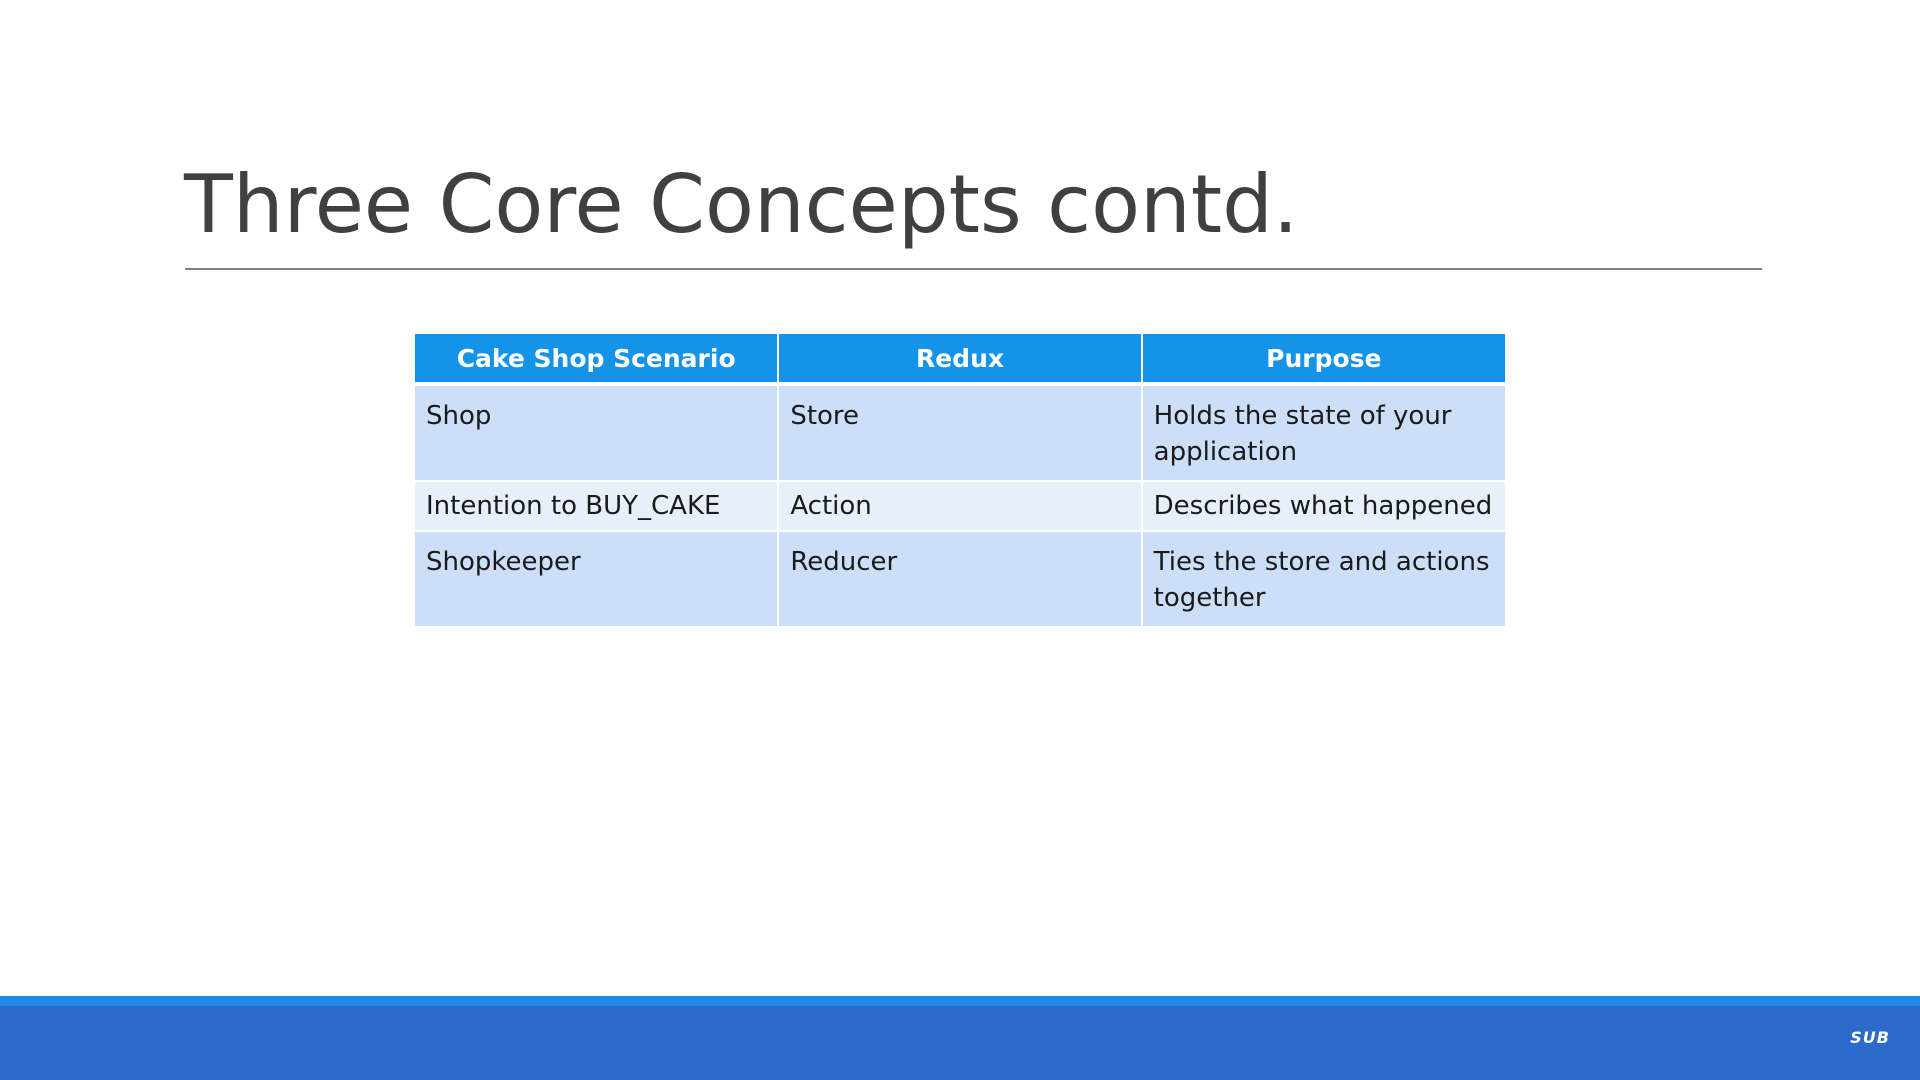 This screenshot has height=1080, width=1920. Describe the element at coordinates (597, 360) in the screenshot. I see `header-cake-shop-scenario: Cake Shop Scenario` at that location.